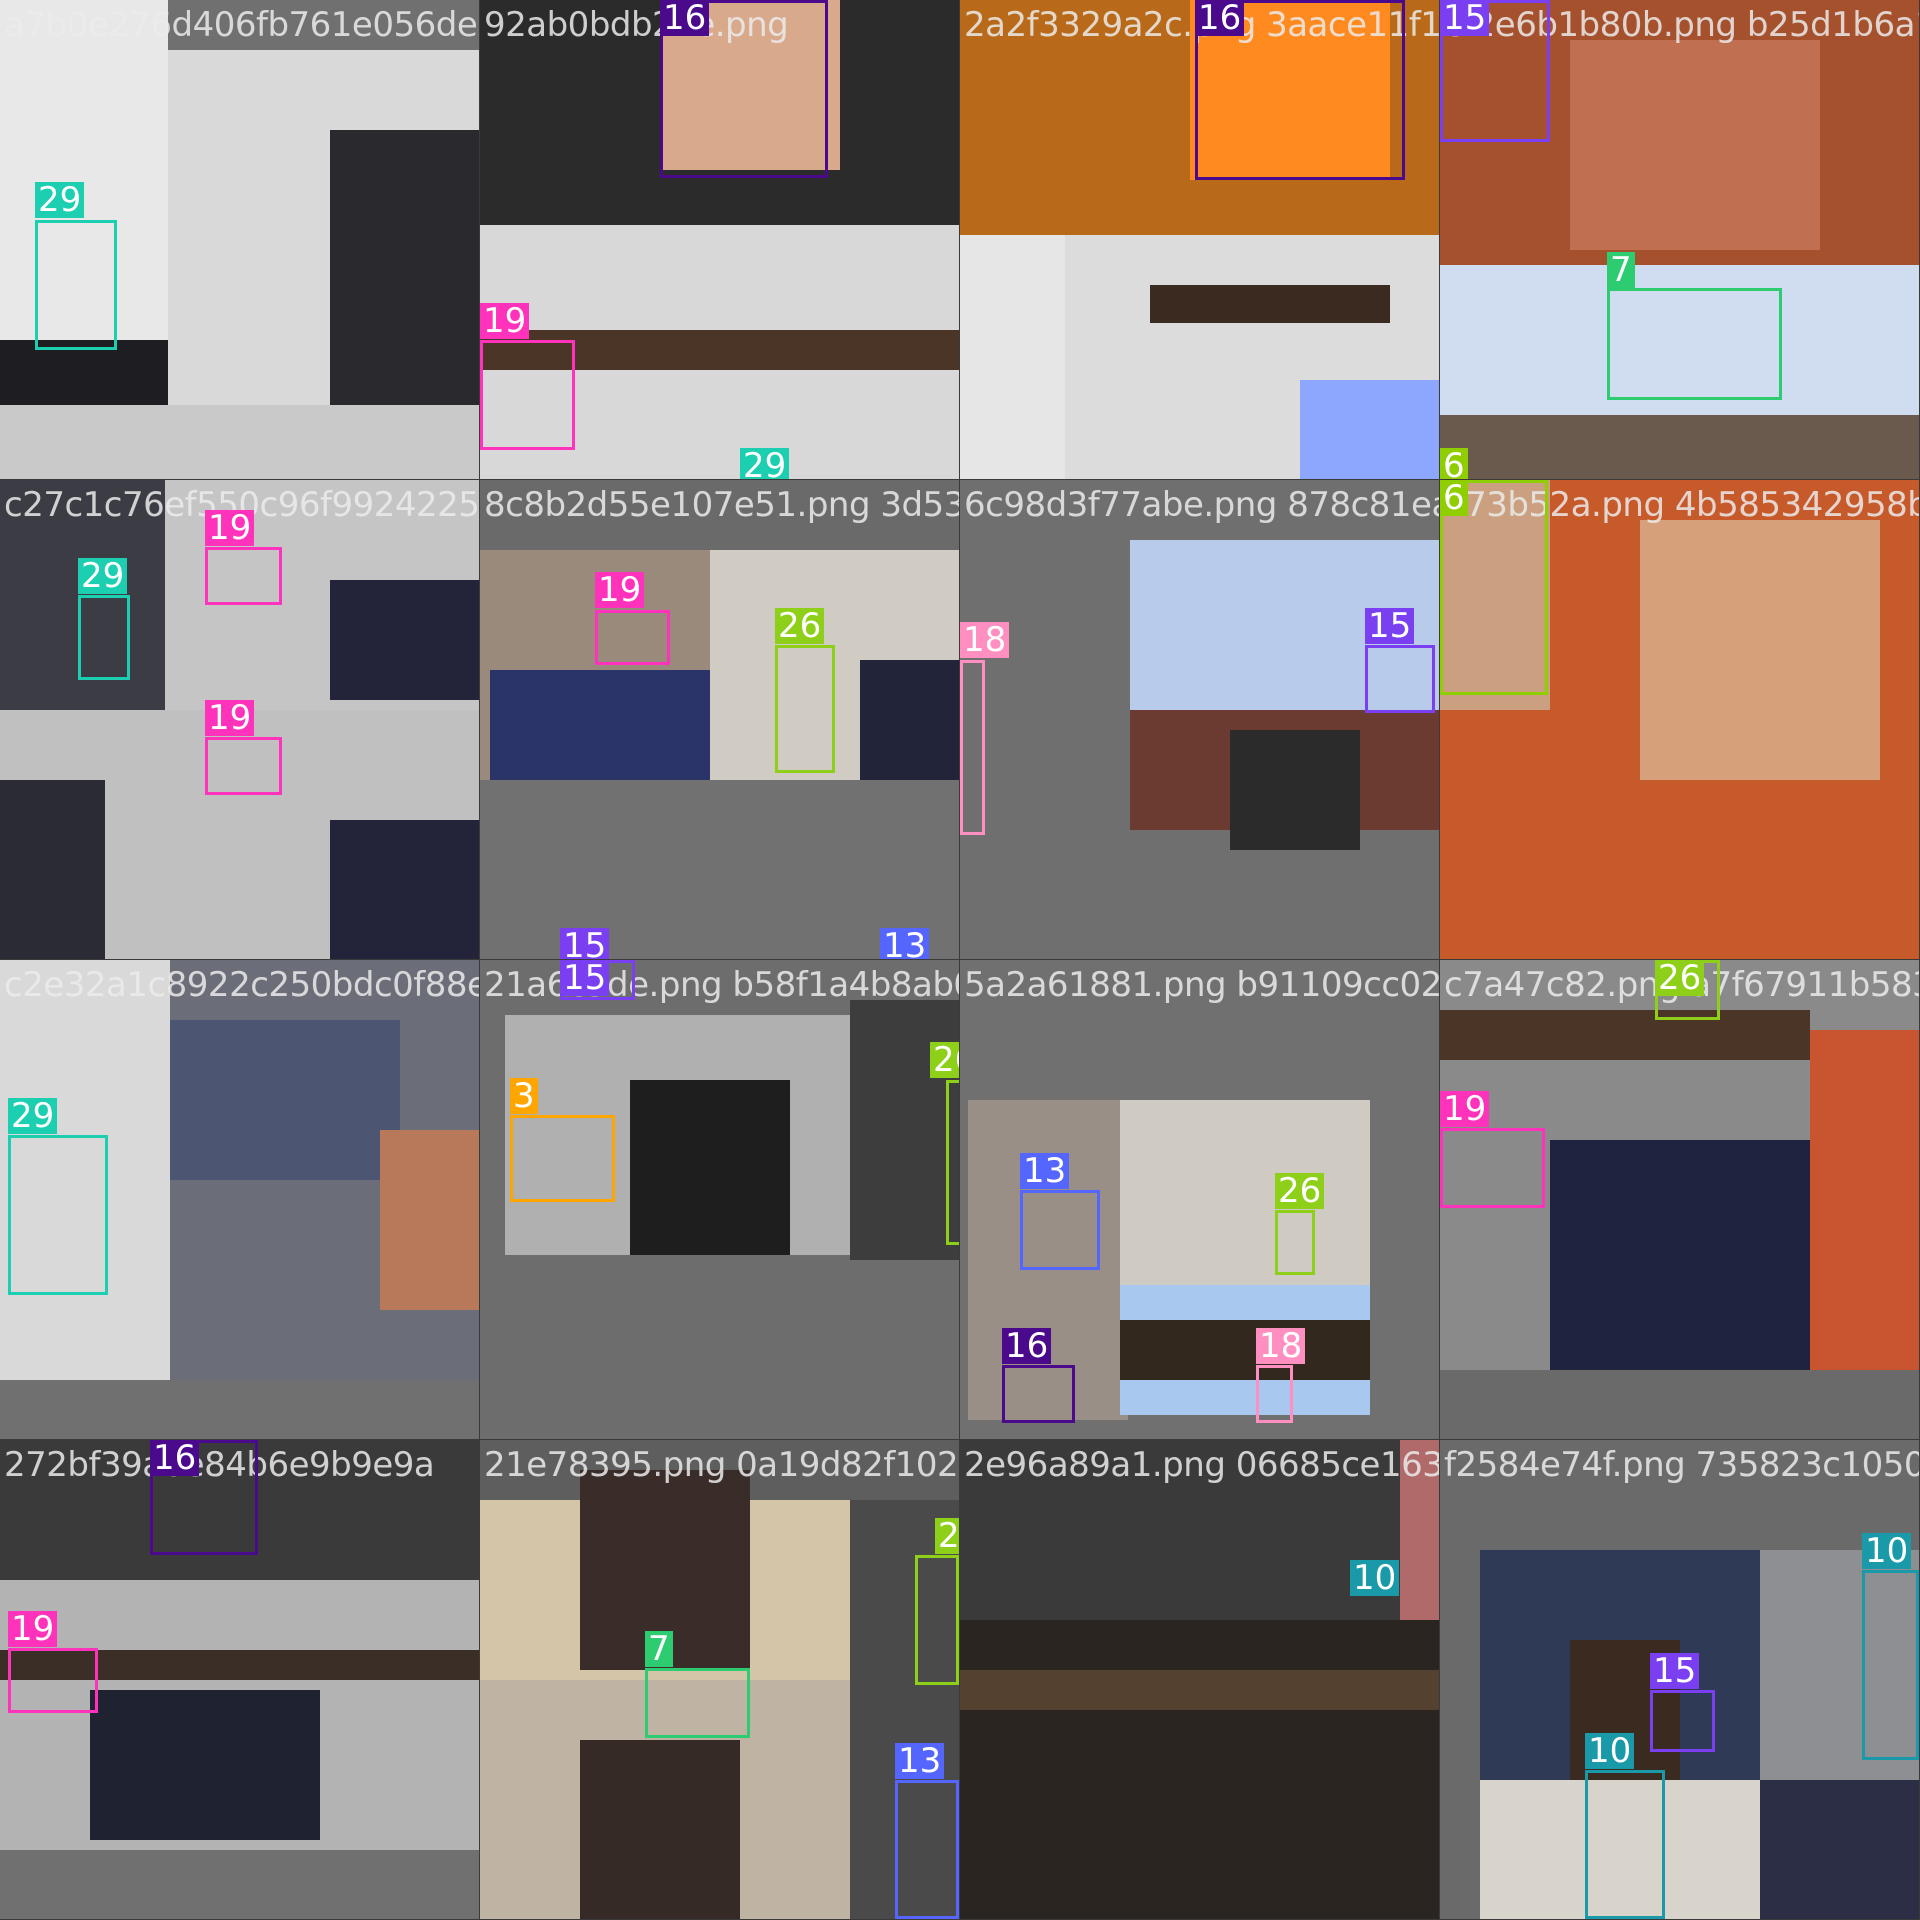 The height and width of the screenshot is (1920, 1920). Describe the element at coordinates (1199, 719) in the screenshot. I see `mosaic-tile: 6c98d3f77abe.png 878c81ea3cc 18 15` at that location.